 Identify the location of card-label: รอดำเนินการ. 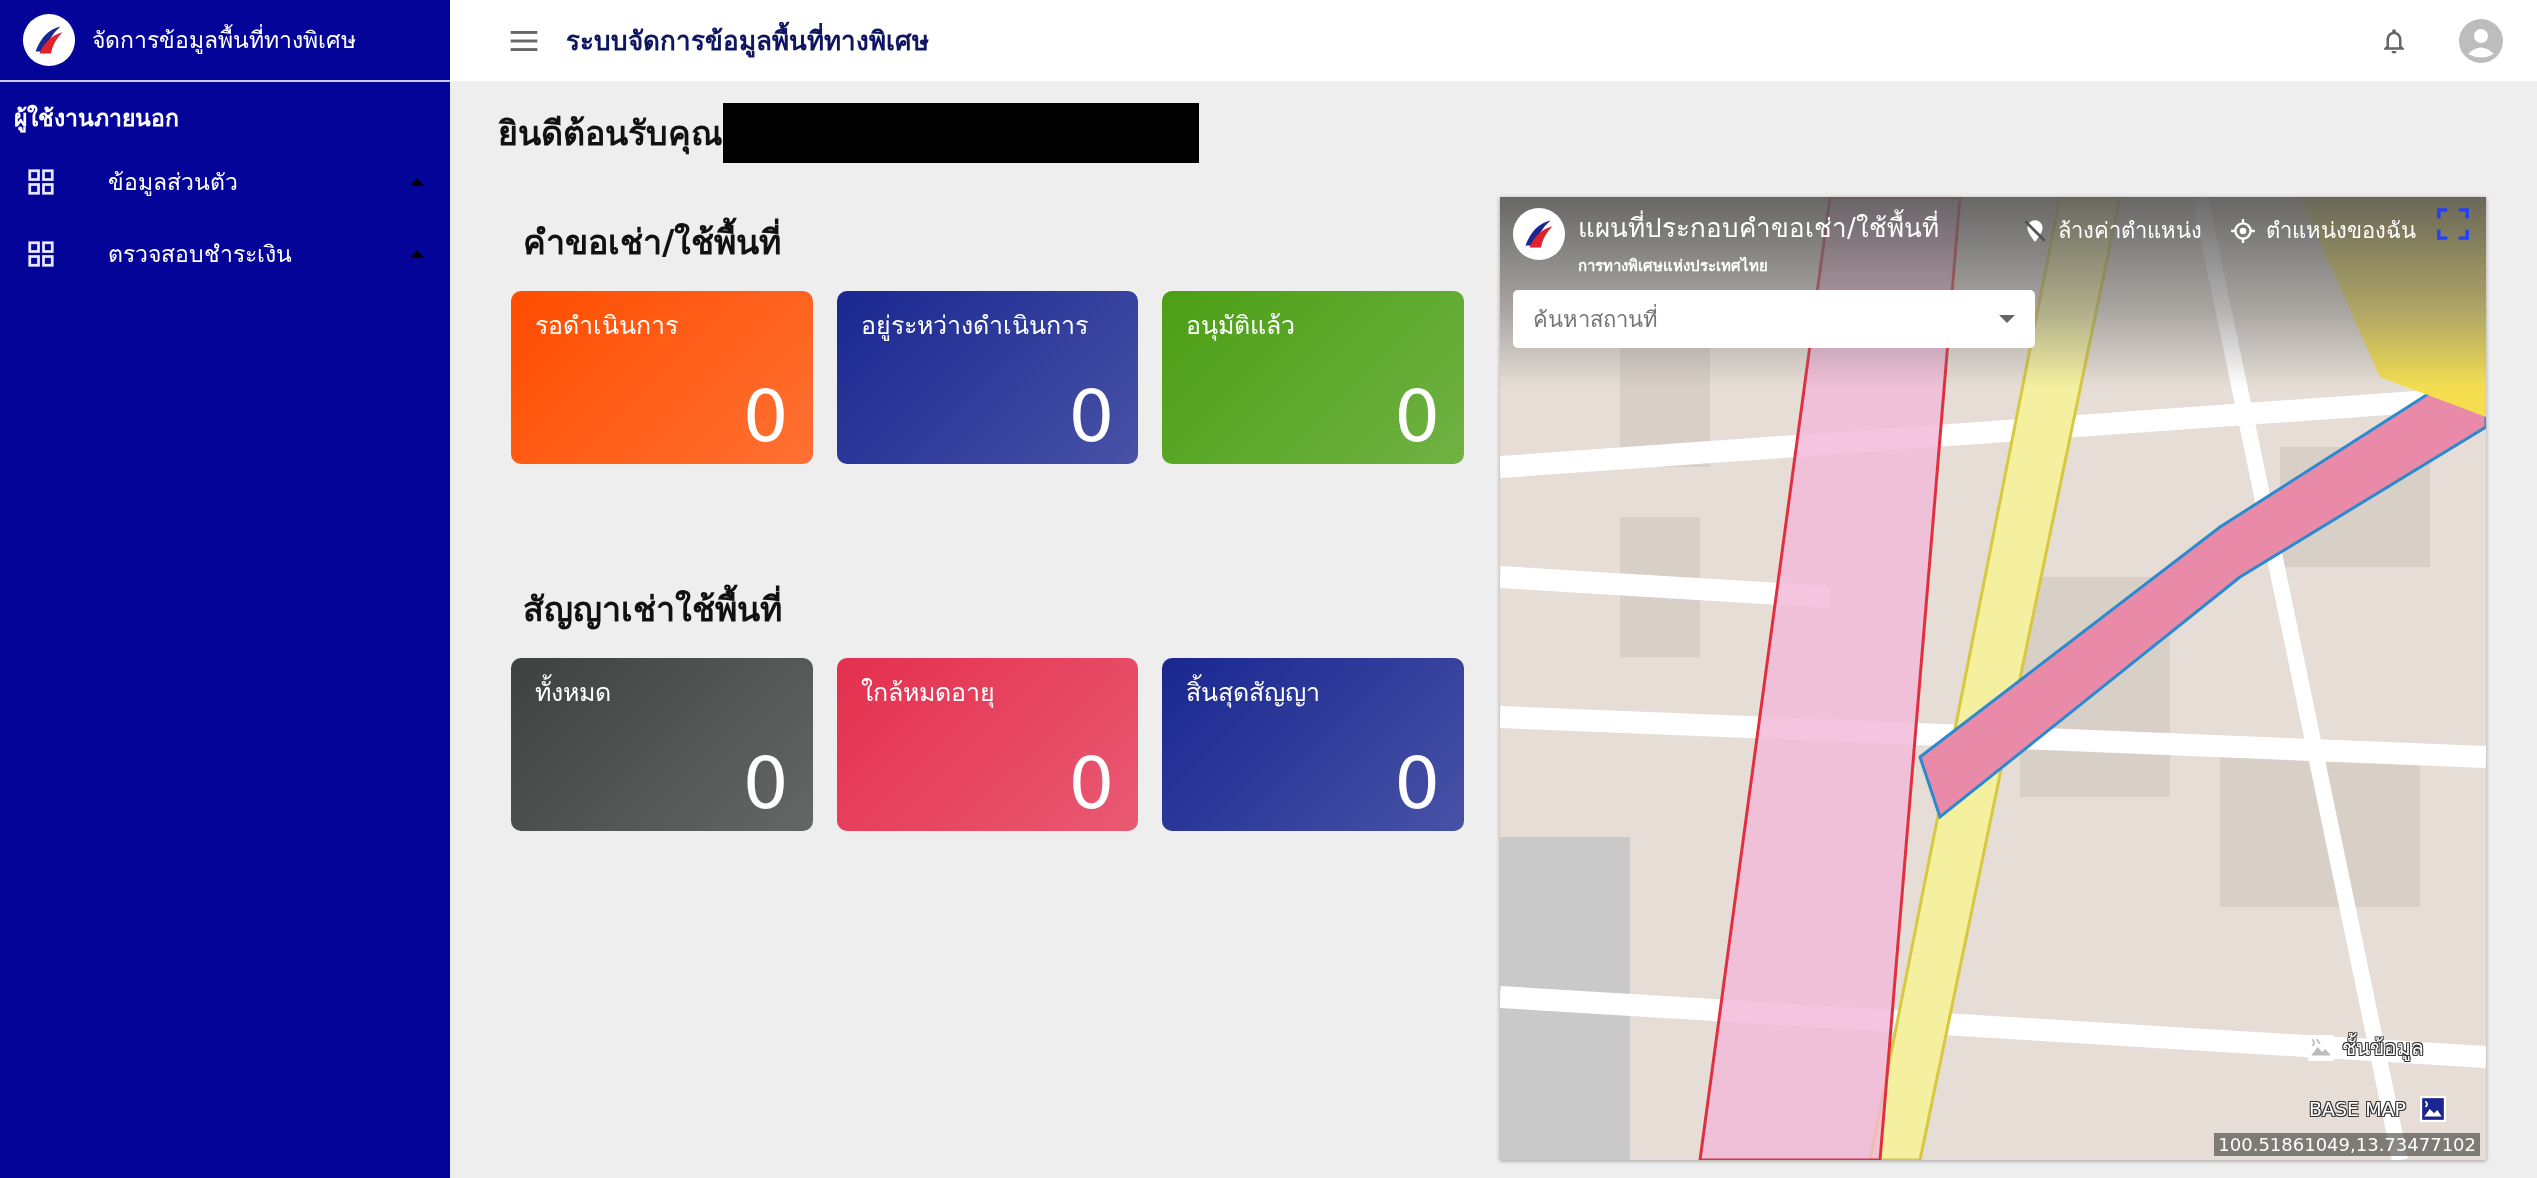
(606, 326).